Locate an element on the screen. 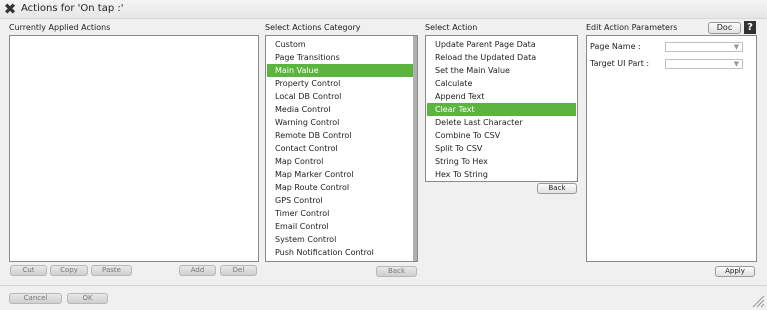  ok-button: OK is located at coordinates (87, 298).